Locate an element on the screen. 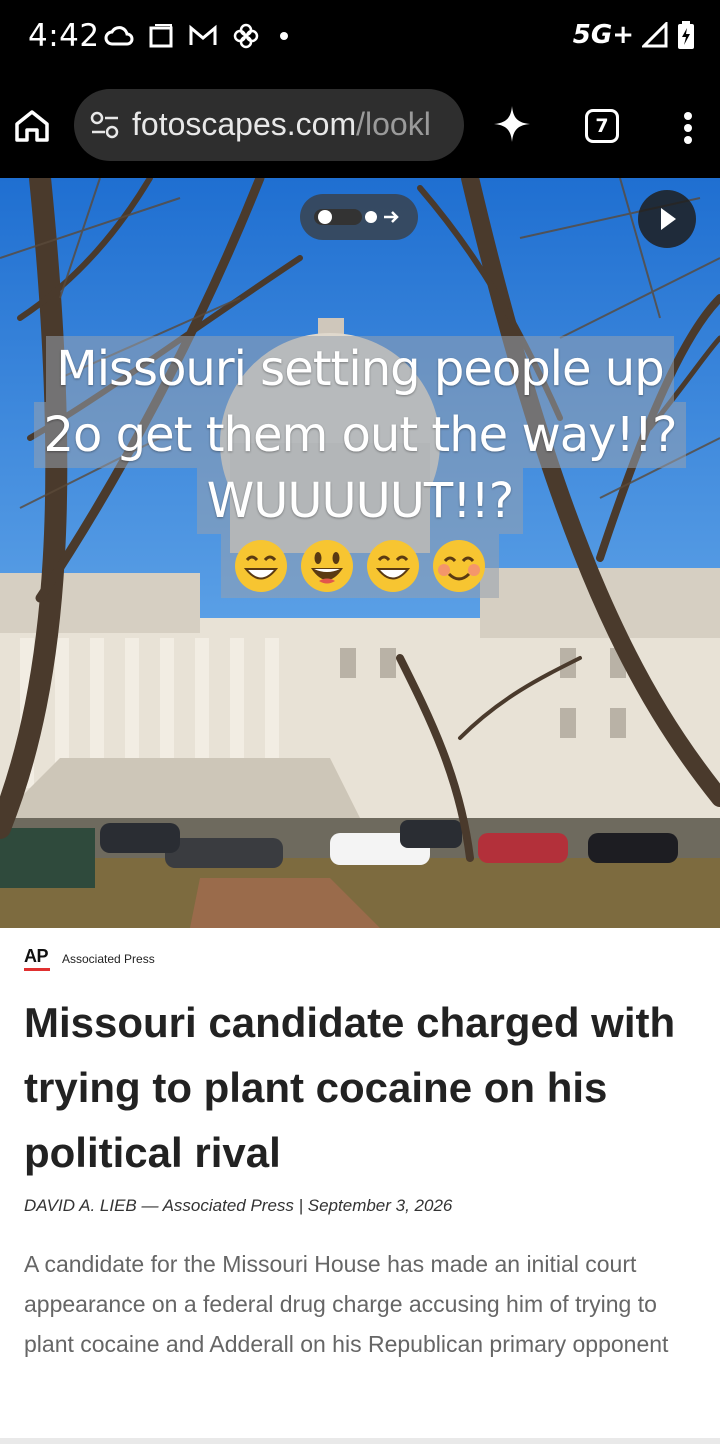 The height and width of the screenshot is (1444, 720). cloud-icon is located at coordinates (119, 36).